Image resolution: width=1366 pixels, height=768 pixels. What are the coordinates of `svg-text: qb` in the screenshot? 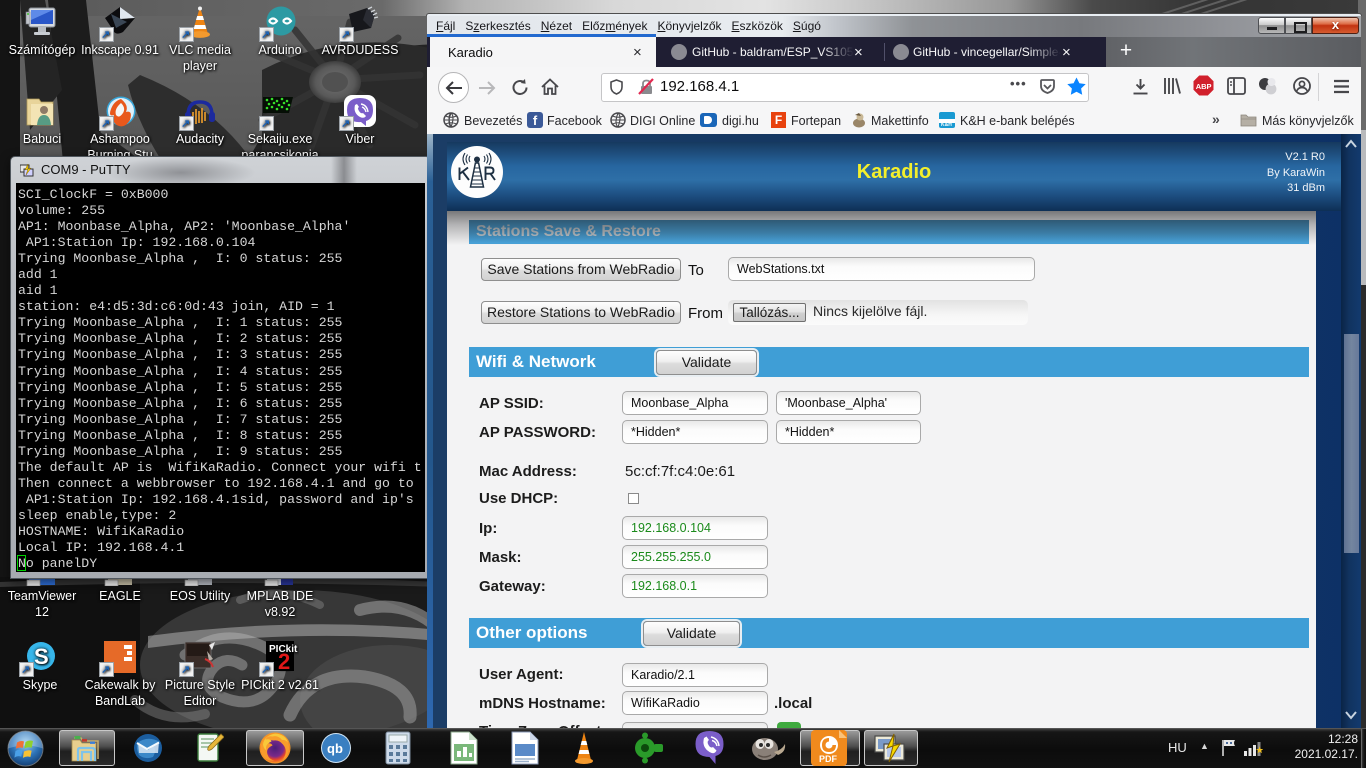 It's located at (335, 748).